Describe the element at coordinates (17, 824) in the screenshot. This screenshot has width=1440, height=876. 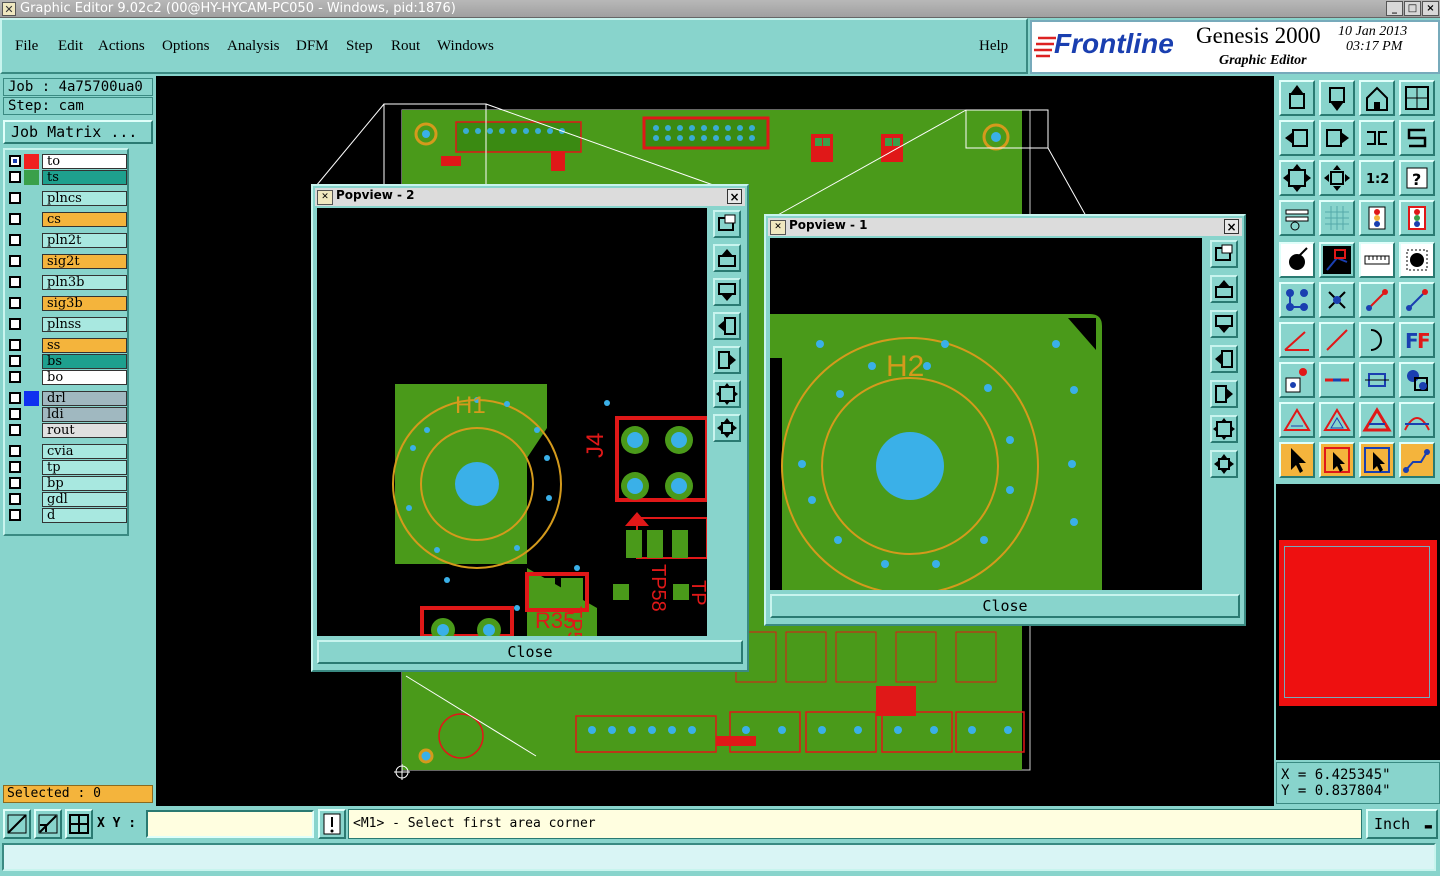
I see `snap-mode-icon` at that location.